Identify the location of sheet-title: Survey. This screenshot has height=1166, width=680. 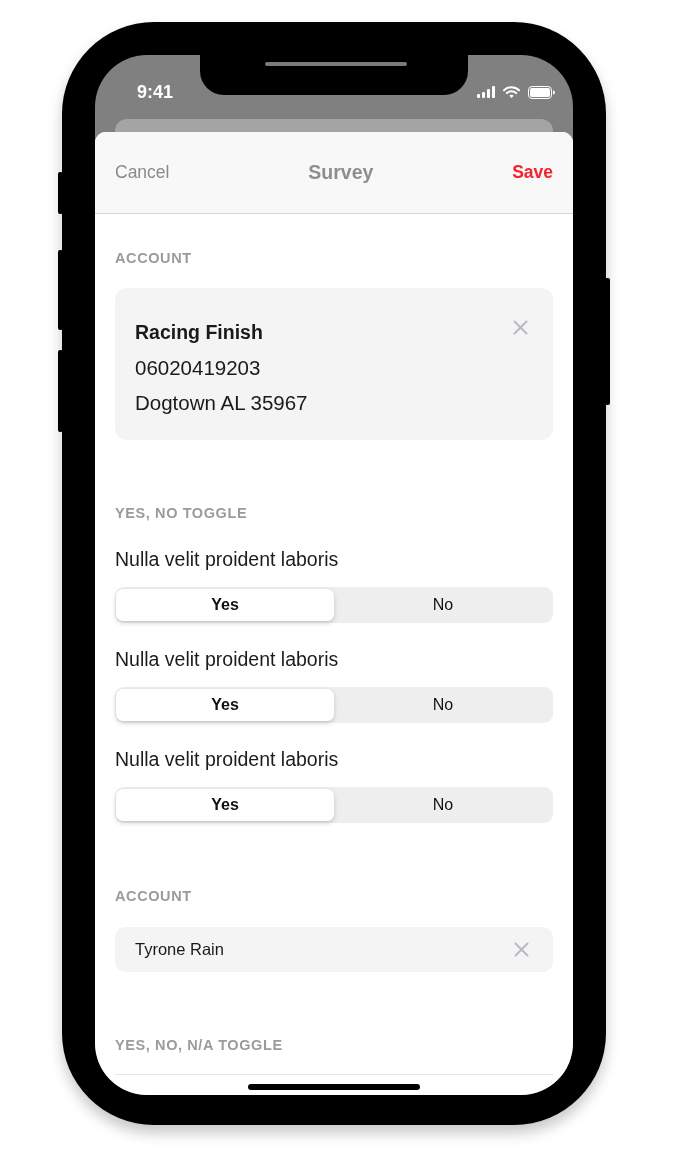
(341, 172).